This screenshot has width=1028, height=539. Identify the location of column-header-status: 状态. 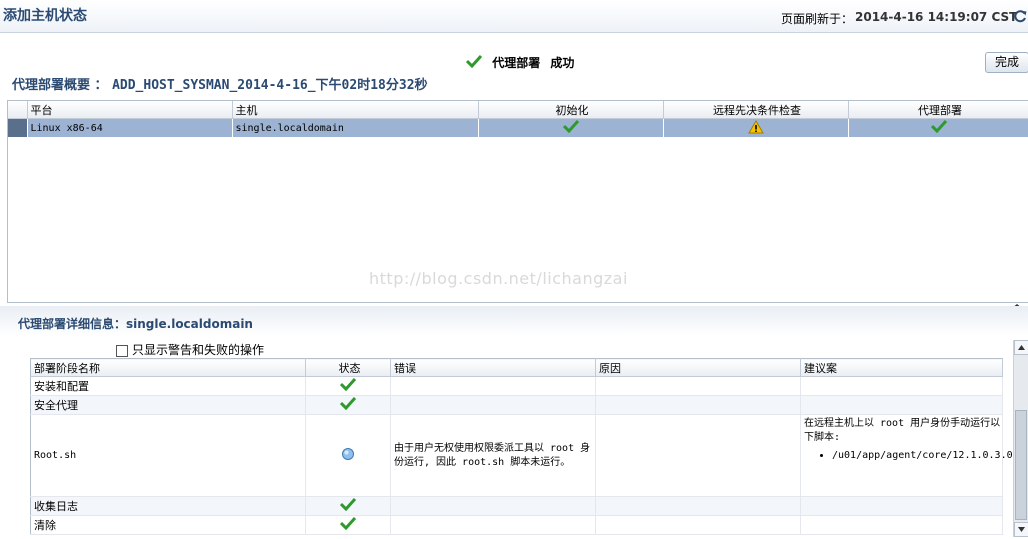
(348, 367).